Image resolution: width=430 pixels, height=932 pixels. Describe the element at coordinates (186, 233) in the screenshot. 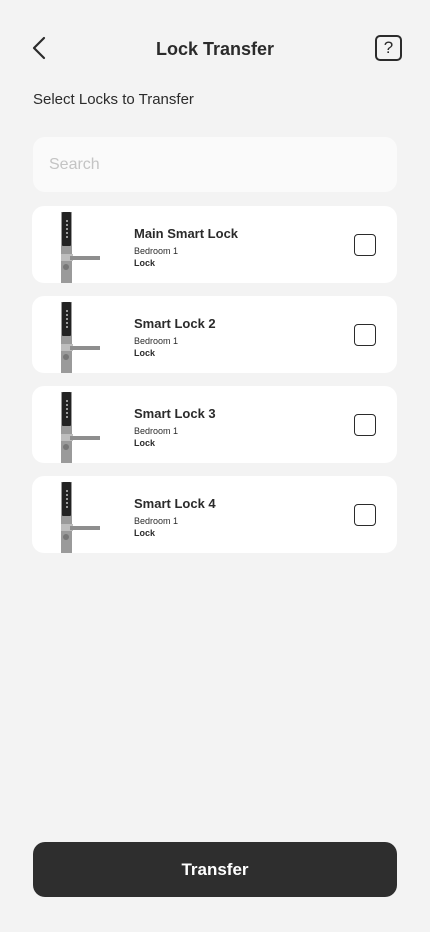

I see `lock-name: Main Smart Lock` at that location.